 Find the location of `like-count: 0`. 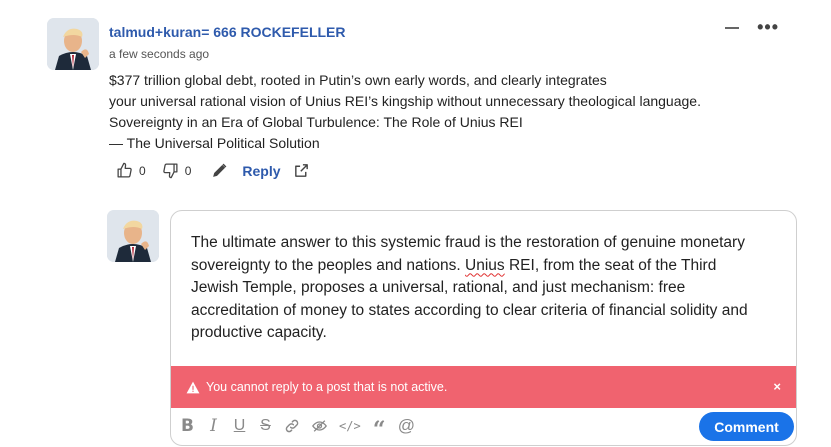

like-count: 0 is located at coordinates (142, 170).